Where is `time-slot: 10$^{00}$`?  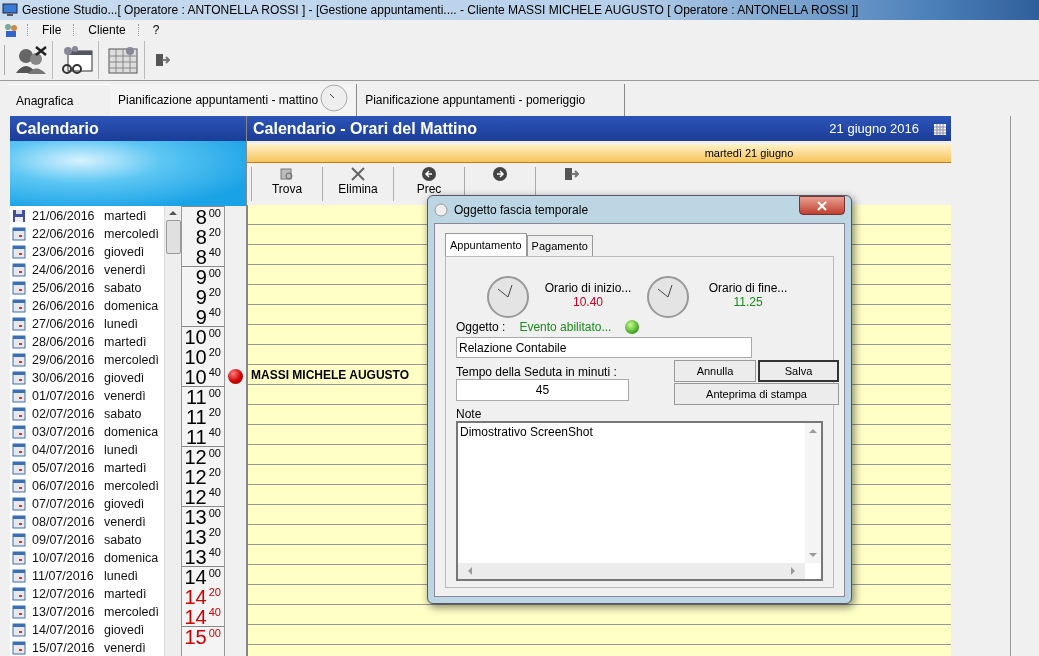
time-slot: 10$^{00}$ is located at coordinates (203, 336).